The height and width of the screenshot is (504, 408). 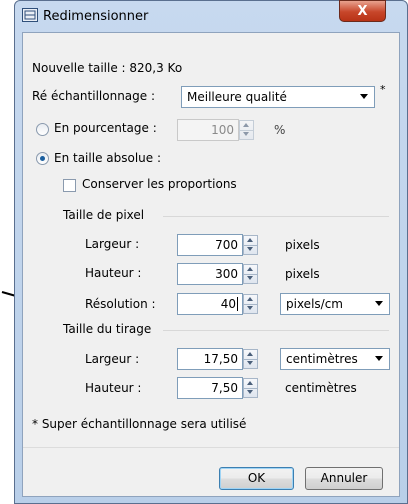 What do you see at coordinates (112, 359) in the screenshot?
I see `print-width-label: Largeur :` at bounding box center [112, 359].